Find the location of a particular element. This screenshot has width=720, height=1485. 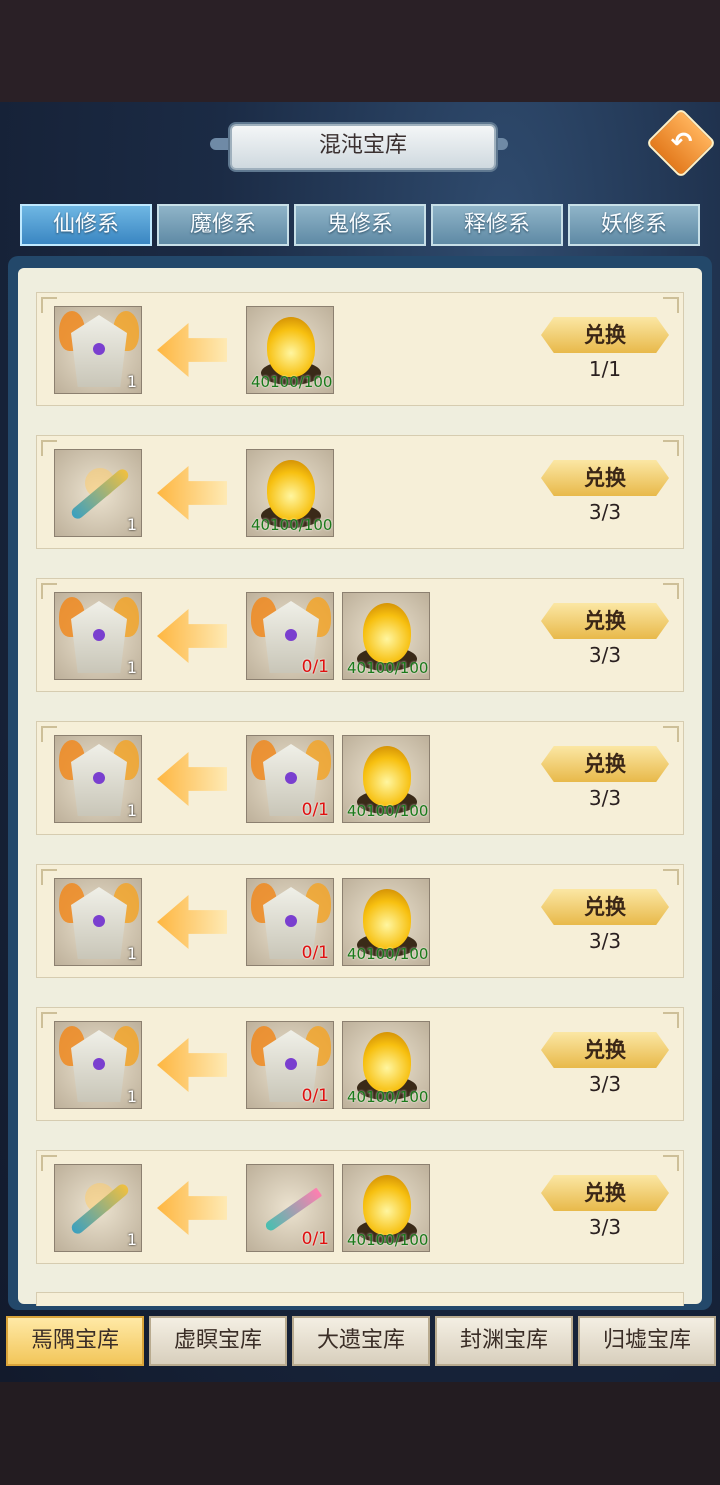

exchange-row: 1 40100/100 兑换 3/3 is located at coordinates (360, 492).